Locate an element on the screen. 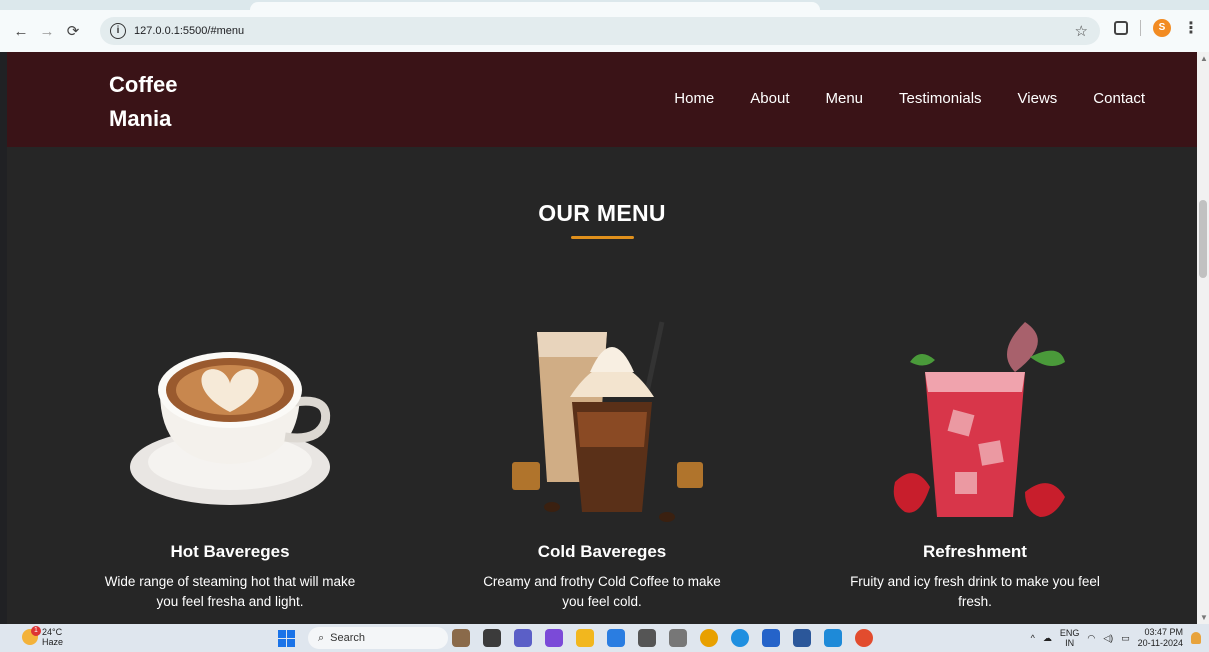 This screenshot has height=652, width=1209. weather-widget: 1 24°C Haze is located at coordinates (43, 636).